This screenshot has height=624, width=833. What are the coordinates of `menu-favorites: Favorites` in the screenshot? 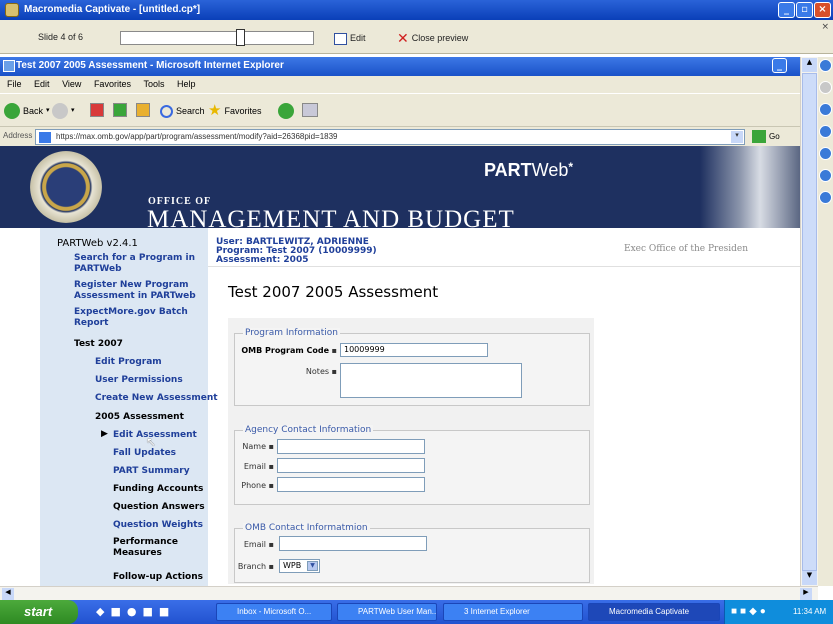 It's located at (112, 84).